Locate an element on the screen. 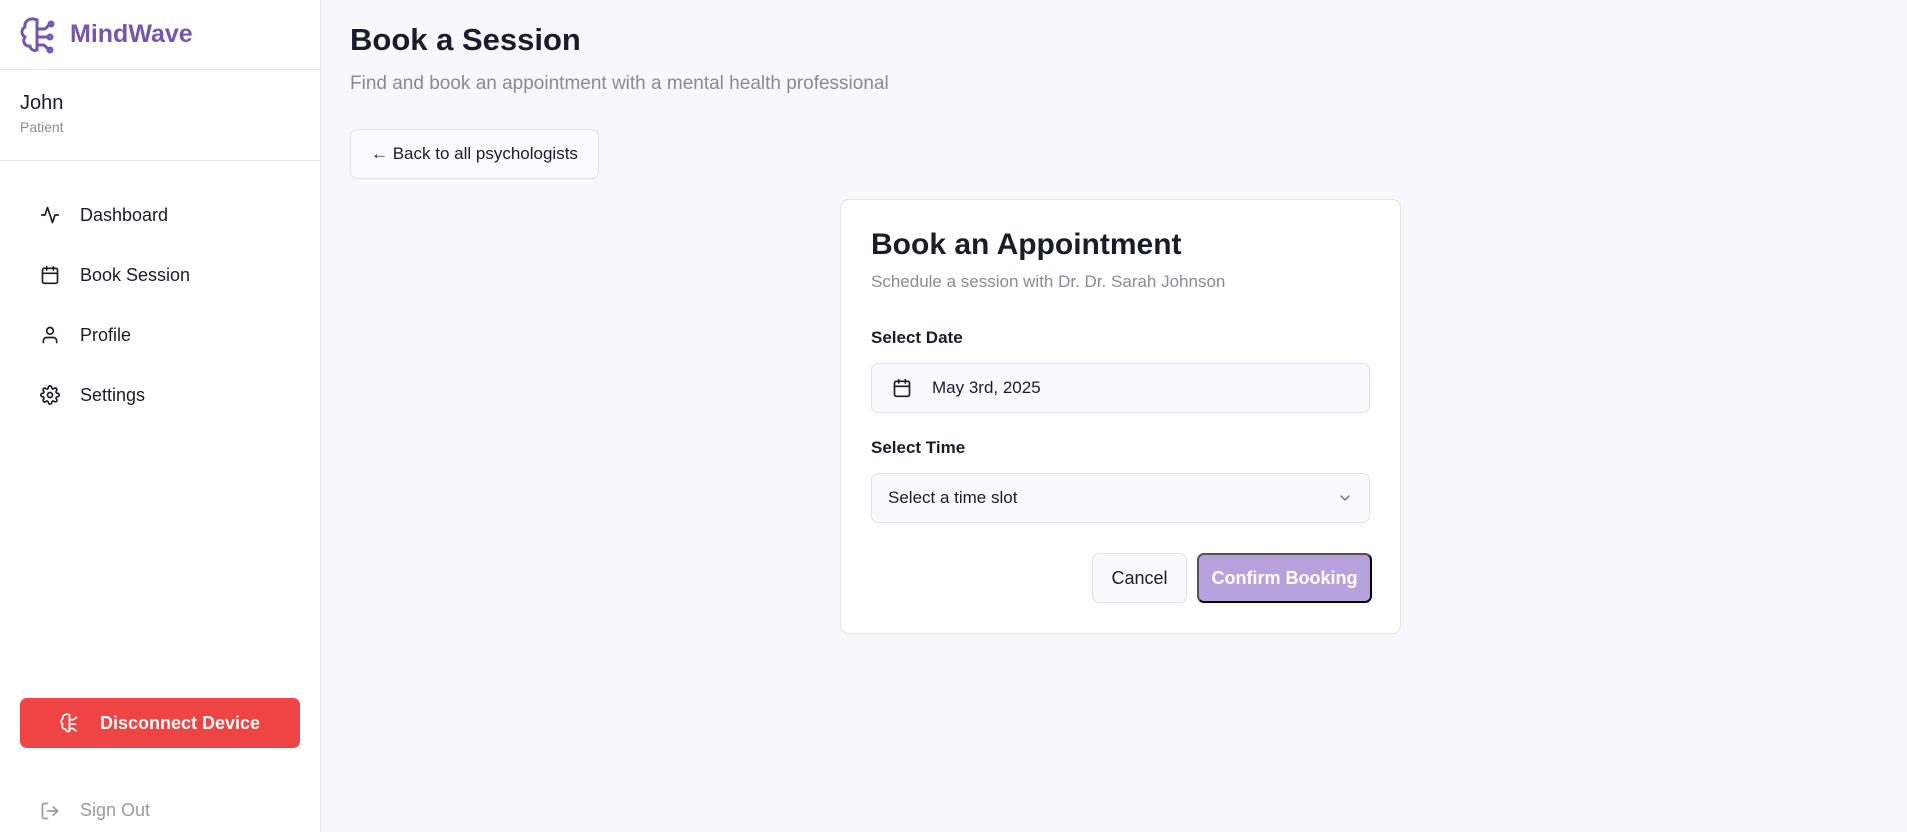  sidebar-item-dashboard: Dashboard is located at coordinates (160, 215).